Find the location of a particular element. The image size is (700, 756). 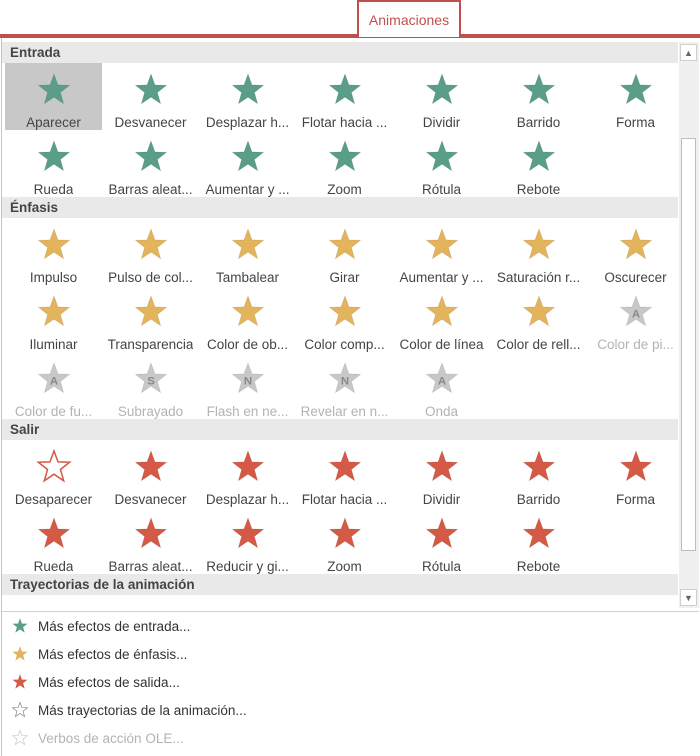

effect-label: Desaparecer is located at coordinates (53, 499).